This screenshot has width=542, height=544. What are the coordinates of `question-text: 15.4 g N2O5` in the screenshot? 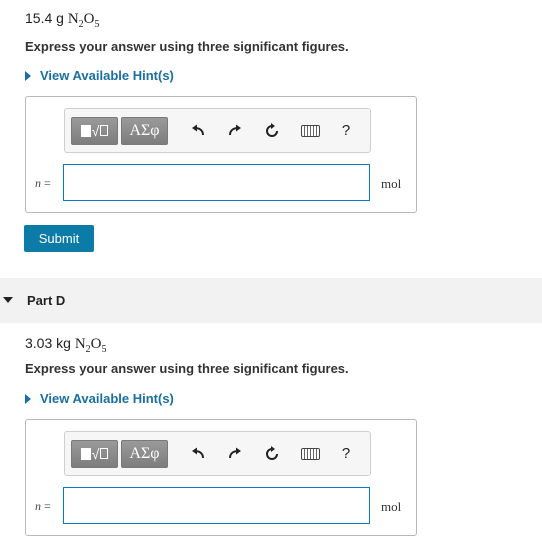 It's located at (62, 20).